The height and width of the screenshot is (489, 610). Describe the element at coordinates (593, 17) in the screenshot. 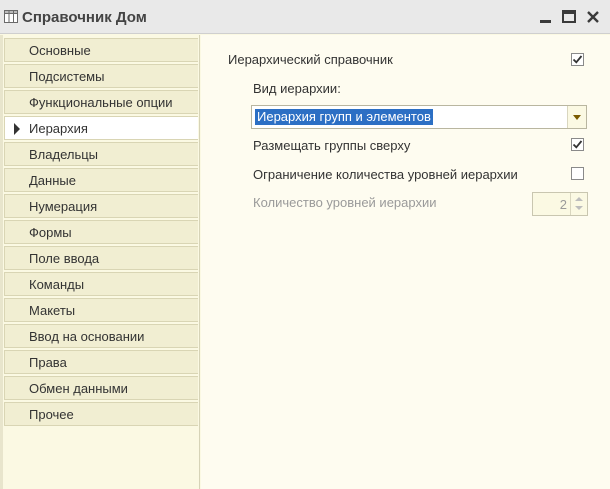

I see `close-icon` at that location.